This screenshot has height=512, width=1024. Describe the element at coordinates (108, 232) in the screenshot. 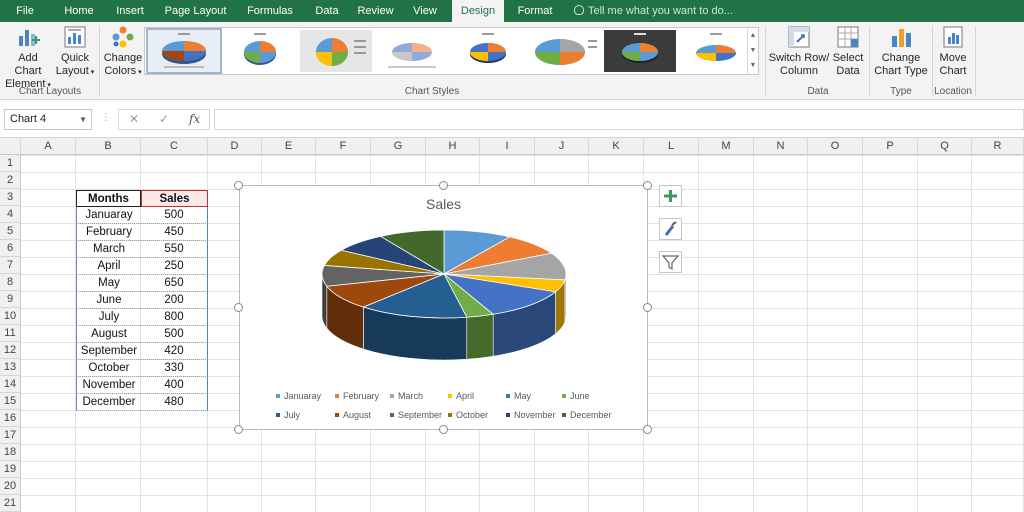

I see `month-cell: February` at that location.